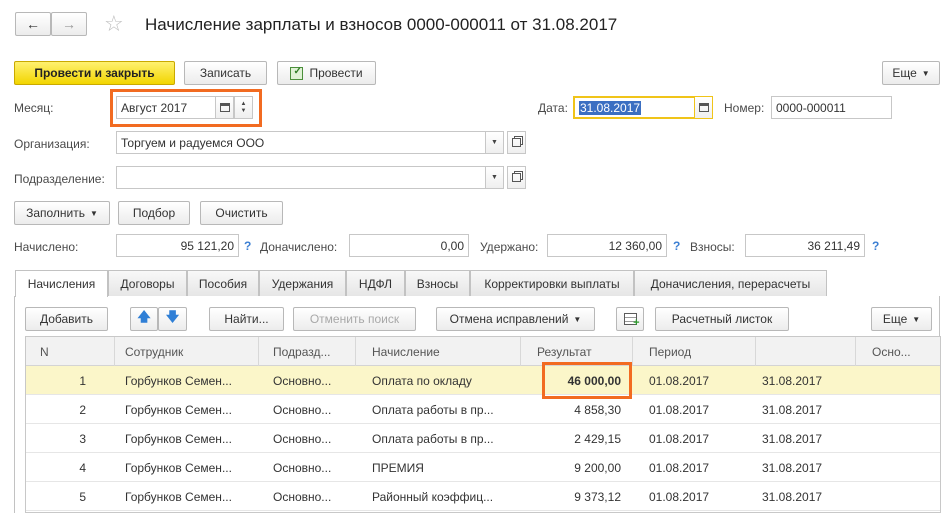 The image size is (944, 513). What do you see at coordinates (597, 438) in the screenshot?
I see `cell-result: 2 429,15` at bounding box center [597, 438].